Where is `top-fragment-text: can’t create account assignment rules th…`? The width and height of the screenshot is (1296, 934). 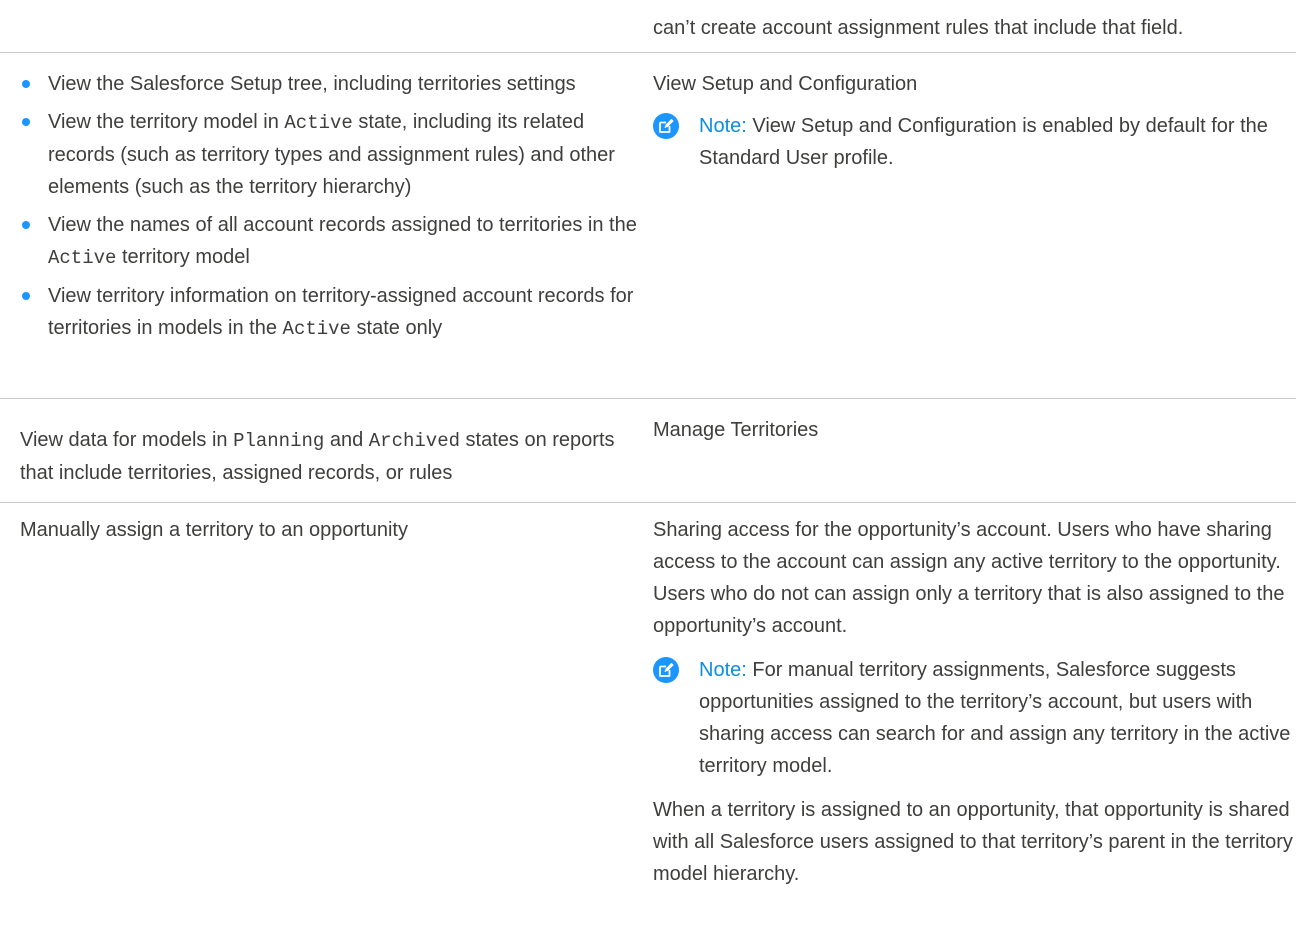
top-fragment-text: can’t create account assignment rules th… is located at coordinates (918, 28).